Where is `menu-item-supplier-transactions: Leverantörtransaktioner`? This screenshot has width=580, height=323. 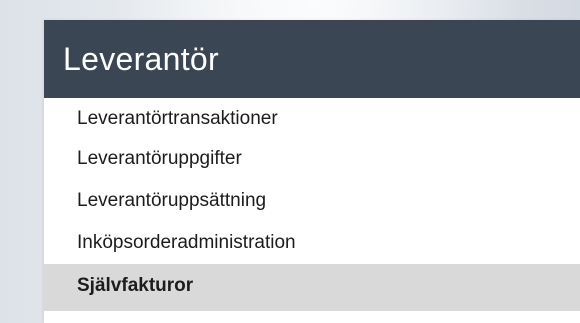
menu-item-supplier-transactions: Leverantörtransaktioner is located at coordinates (312, 118).